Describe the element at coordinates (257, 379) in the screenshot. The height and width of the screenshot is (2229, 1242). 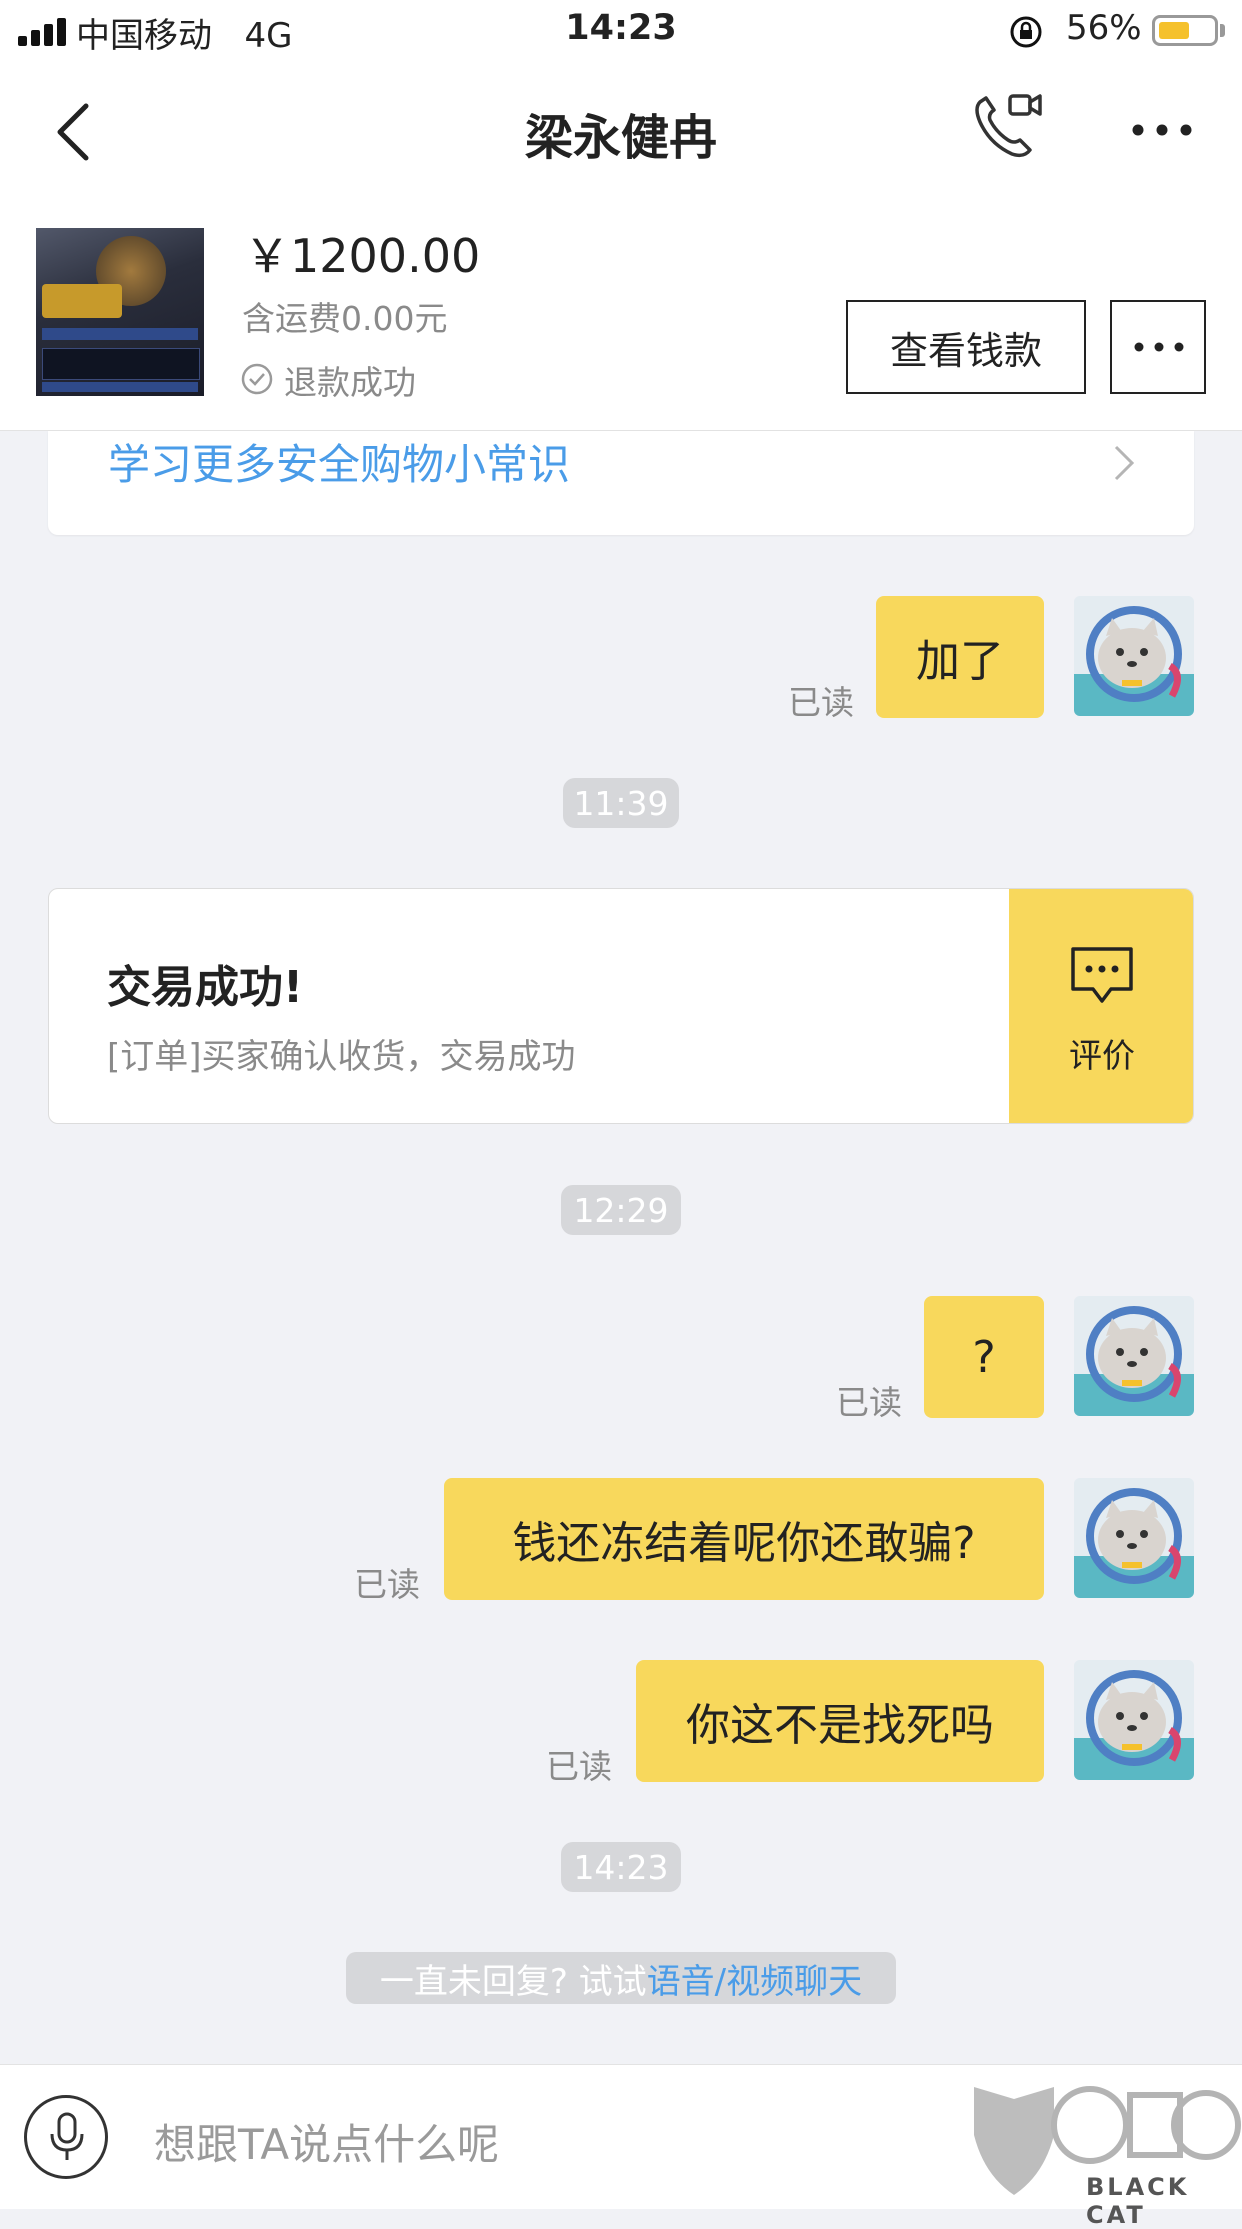
I see `check-circle-icon` at that location.